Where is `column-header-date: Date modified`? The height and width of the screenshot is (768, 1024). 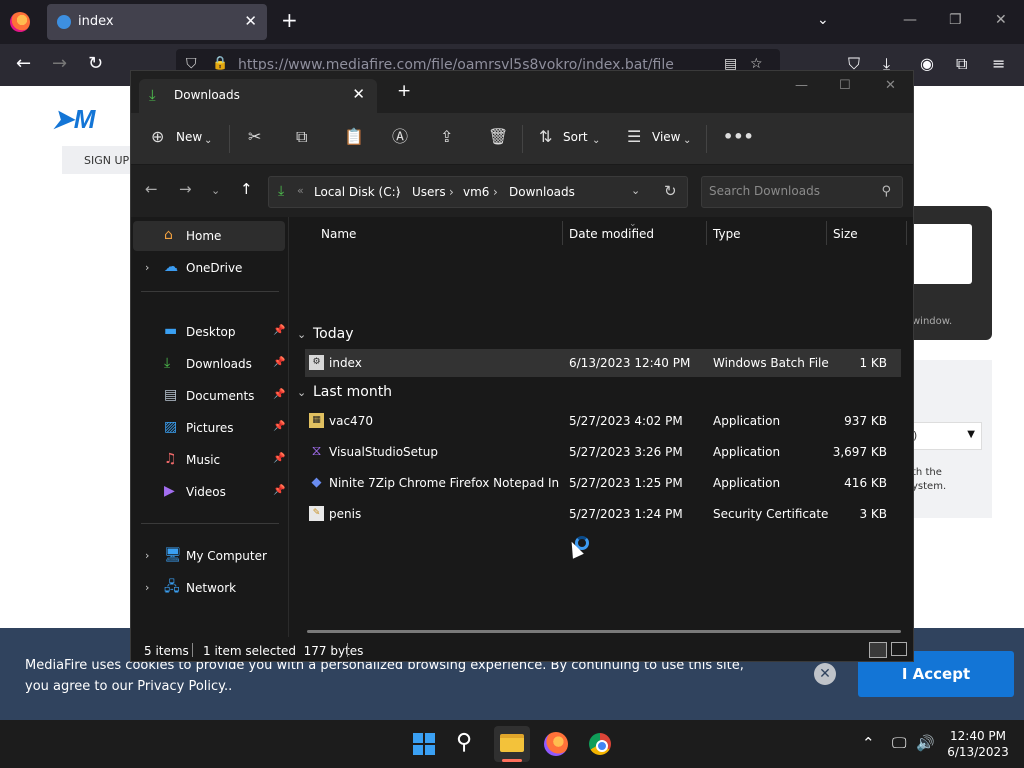
column-header-date: Date modified is located at coordinates (611, 234).